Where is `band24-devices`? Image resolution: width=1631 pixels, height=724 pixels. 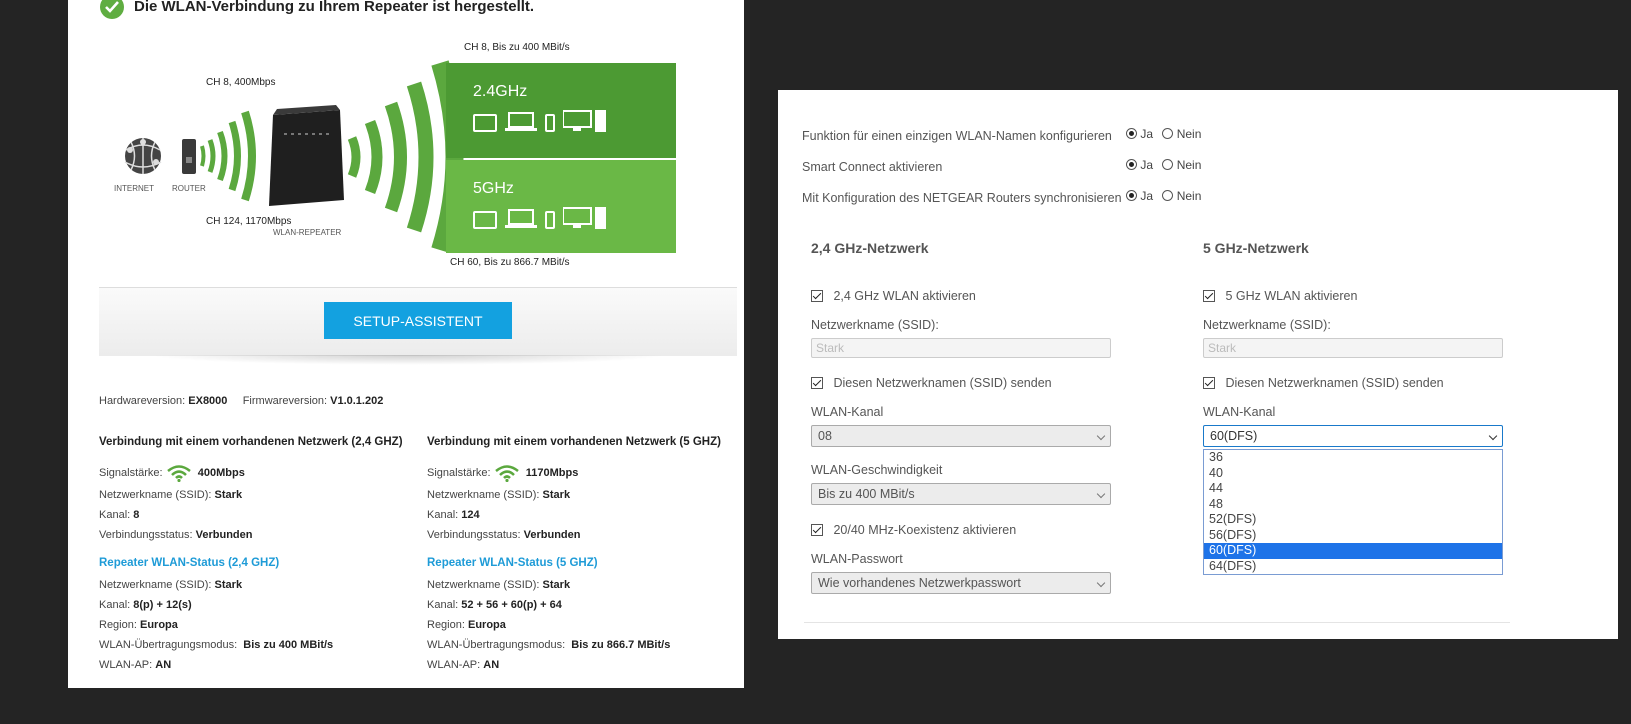 band24-devices is located at coordinates (540, 121).